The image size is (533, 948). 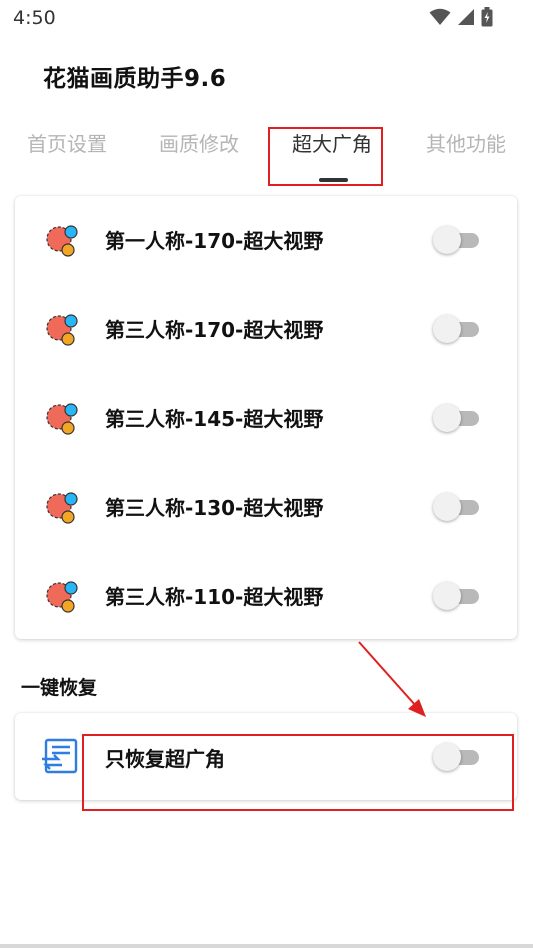 What do you see at coordinates (34, 18) in the screenshot?
I see `status-time: 4:50` at bounding box center [34, 18].